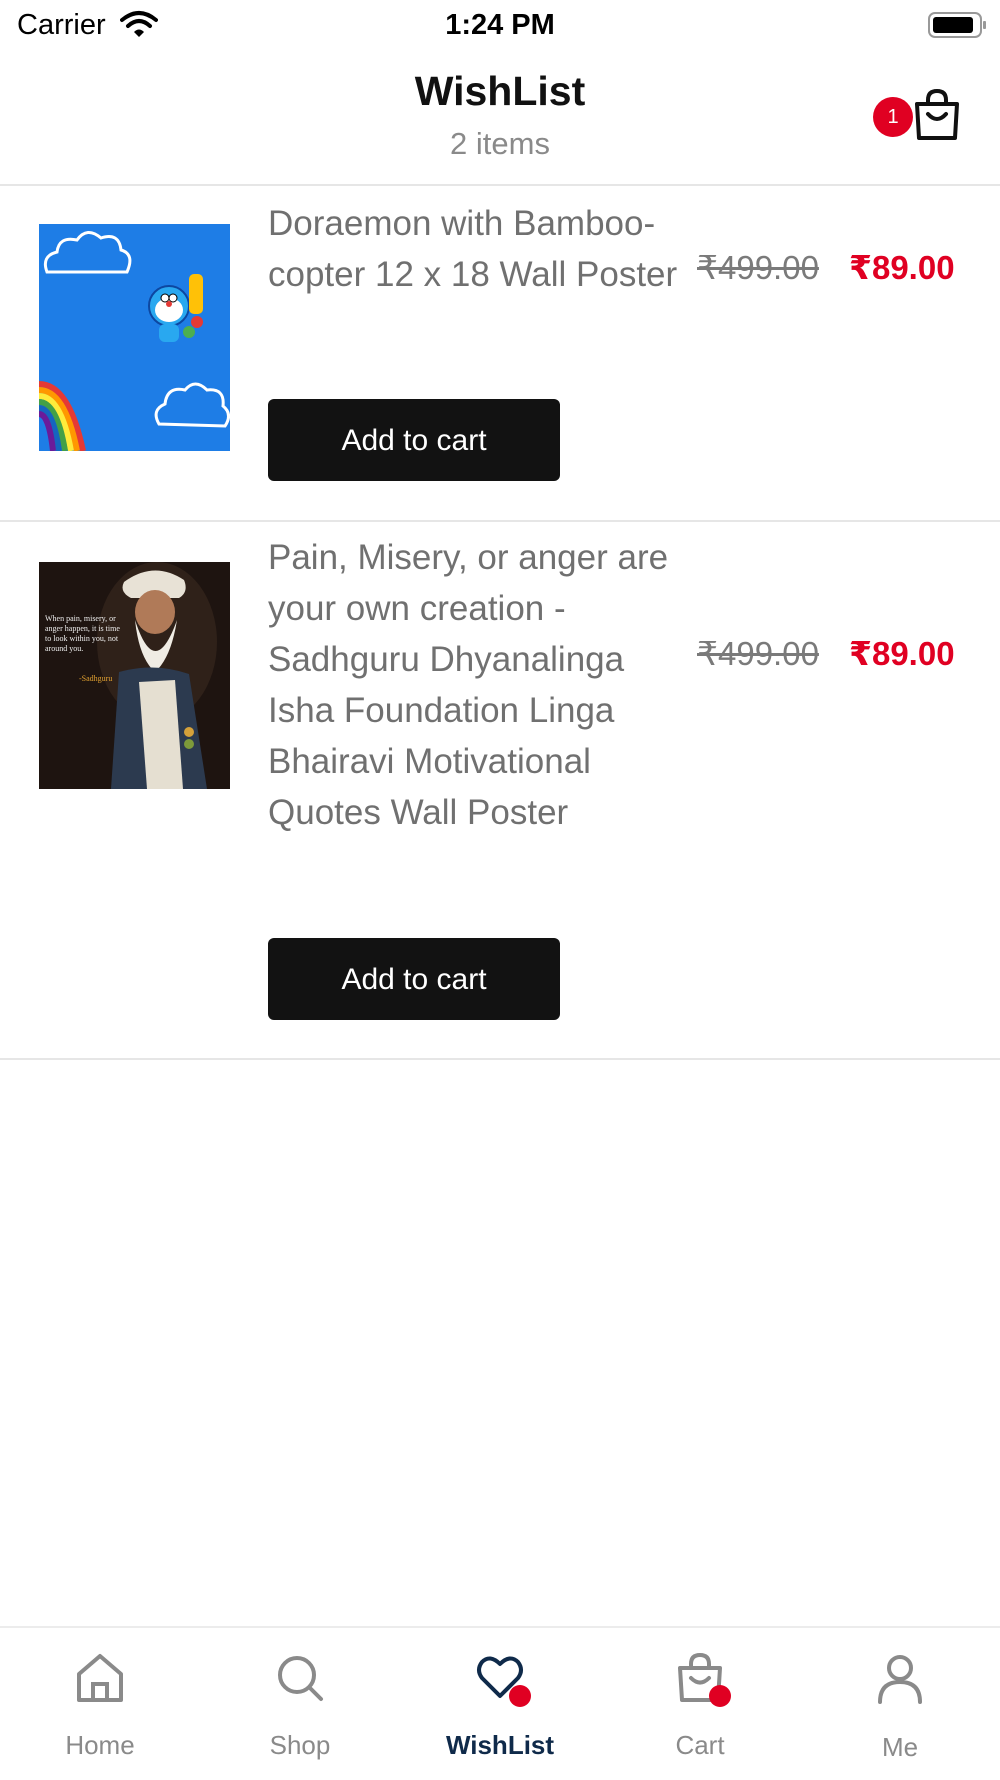  I want to click on page-title: WishList, so click(500, 91).